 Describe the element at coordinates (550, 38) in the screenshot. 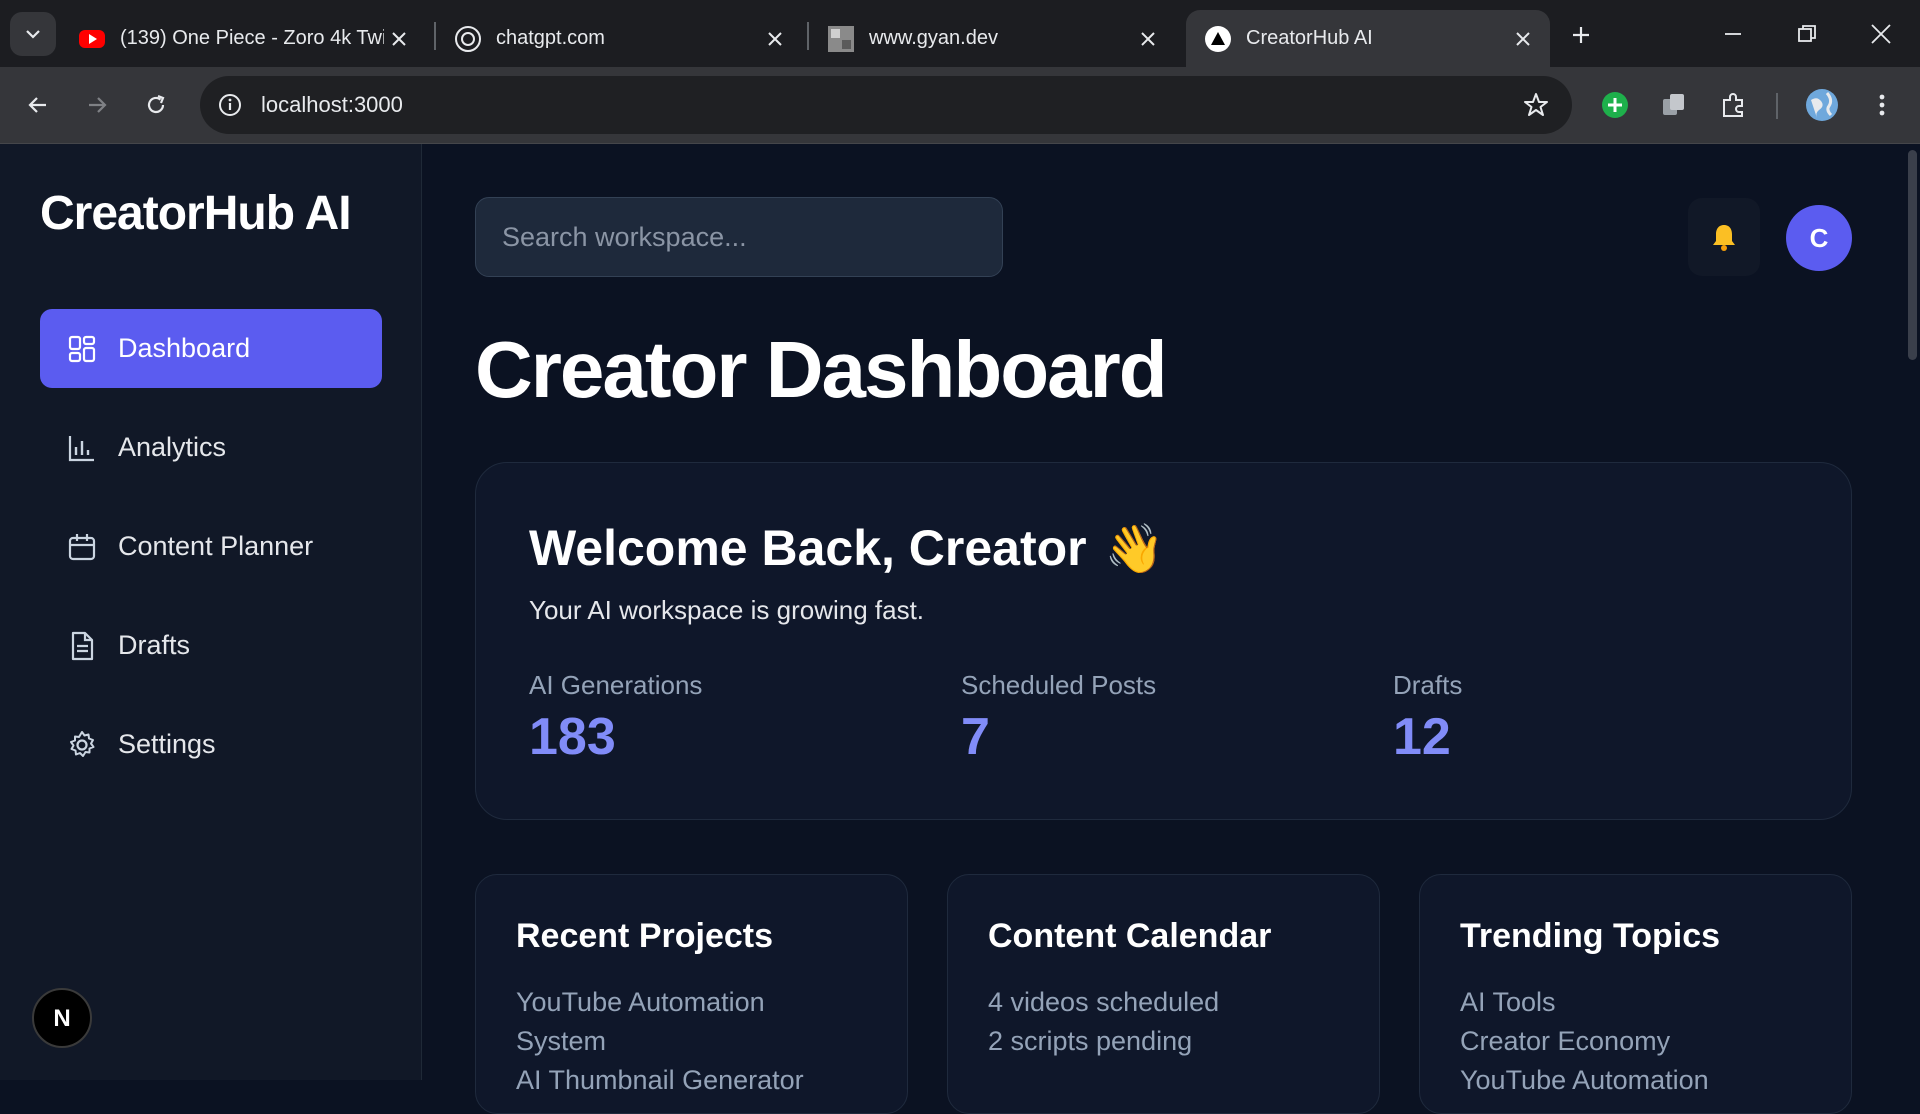

I see `tab-title: chatgpt.com` at that location.